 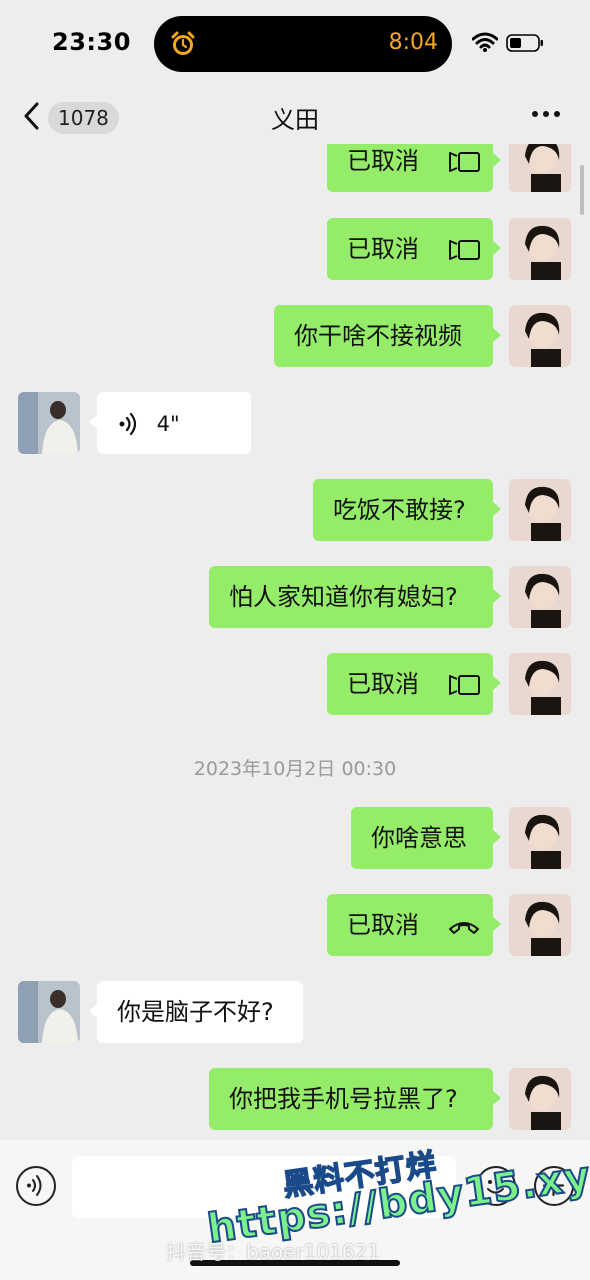 I want to click on status-bar: 23:30 8:04, so click(x=295, y=44).